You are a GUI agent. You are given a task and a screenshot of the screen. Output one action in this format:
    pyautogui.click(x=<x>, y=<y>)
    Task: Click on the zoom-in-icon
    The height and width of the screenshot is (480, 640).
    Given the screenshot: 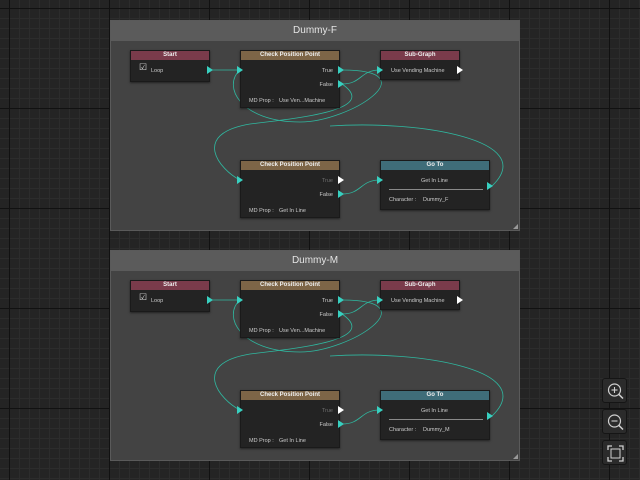 What is the action you would take?
    pyautogui.click(x=615, y=391)
    